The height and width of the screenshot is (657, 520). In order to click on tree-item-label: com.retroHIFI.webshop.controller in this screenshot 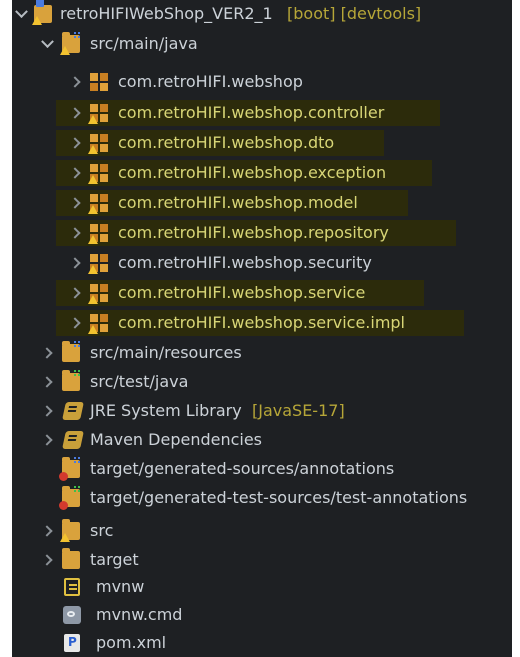, I will do `click(251, 112)`.